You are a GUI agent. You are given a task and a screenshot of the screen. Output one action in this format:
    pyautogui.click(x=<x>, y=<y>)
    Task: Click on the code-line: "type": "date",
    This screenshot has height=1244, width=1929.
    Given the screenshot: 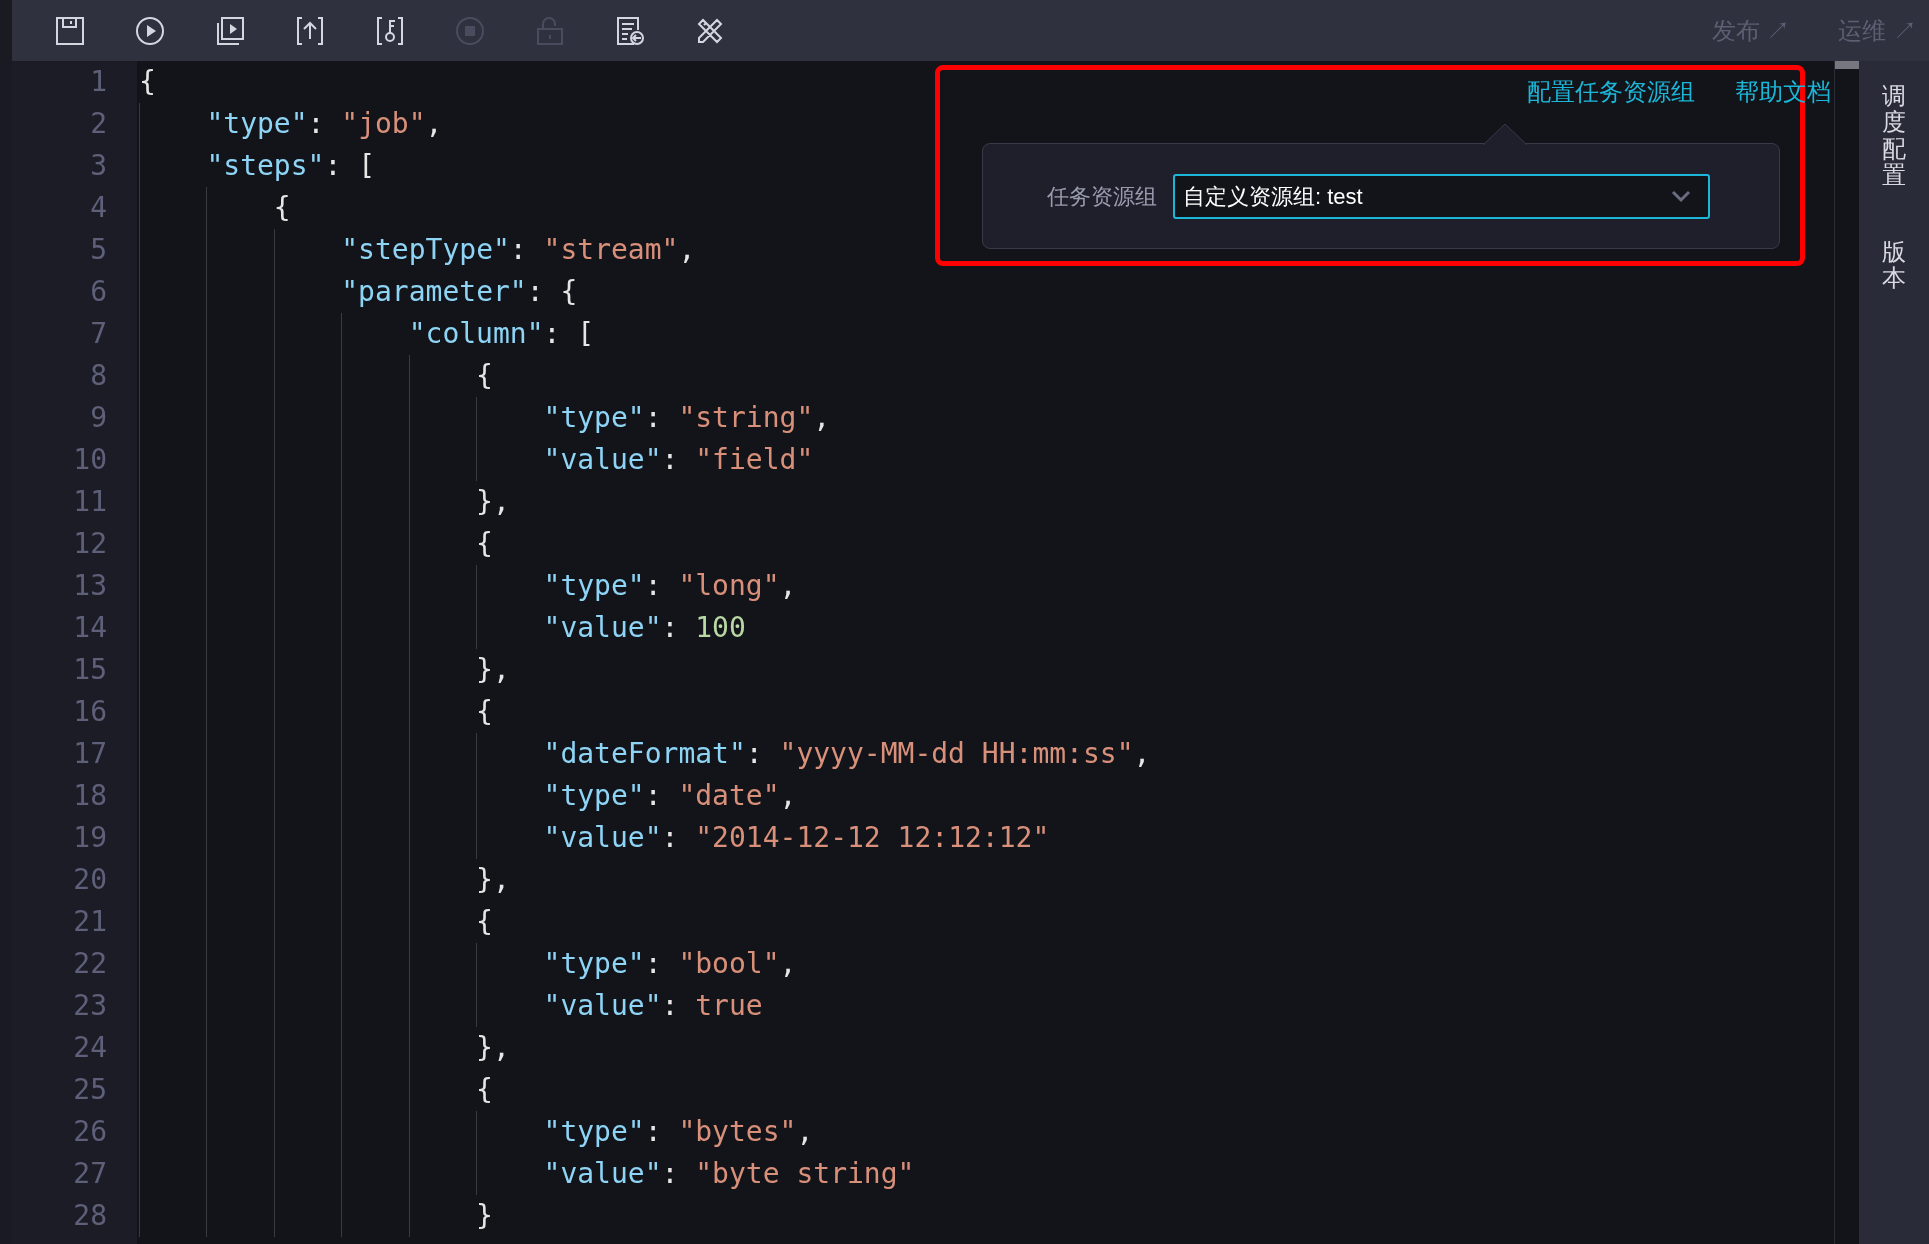 What is the action you would take?
    pyautogui.click(x=670, y=796)
    